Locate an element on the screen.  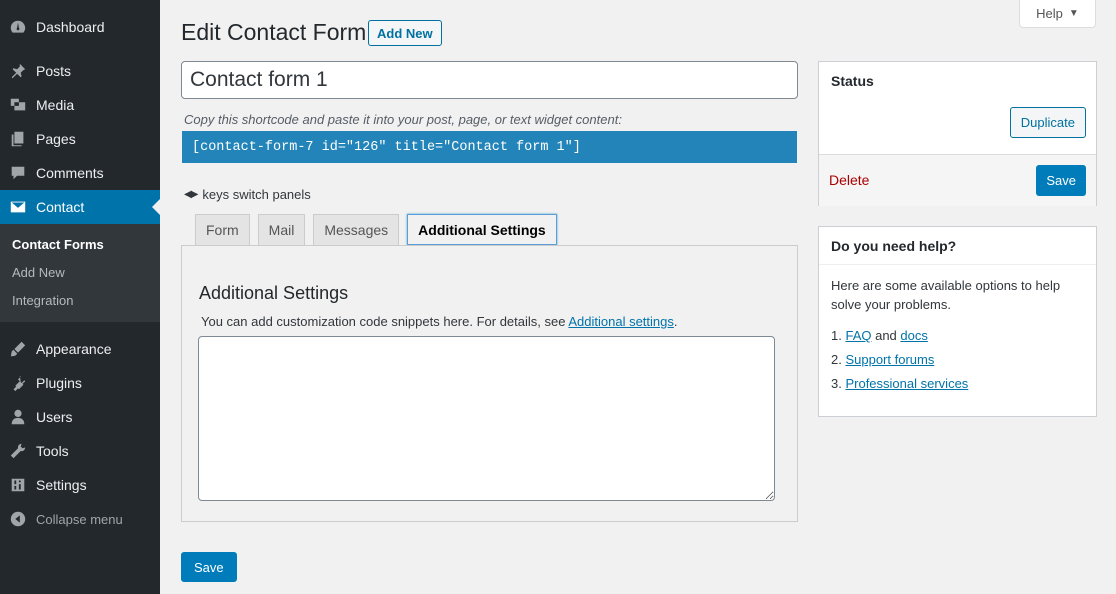
plugin-icon is located at coordinates (18, 383).